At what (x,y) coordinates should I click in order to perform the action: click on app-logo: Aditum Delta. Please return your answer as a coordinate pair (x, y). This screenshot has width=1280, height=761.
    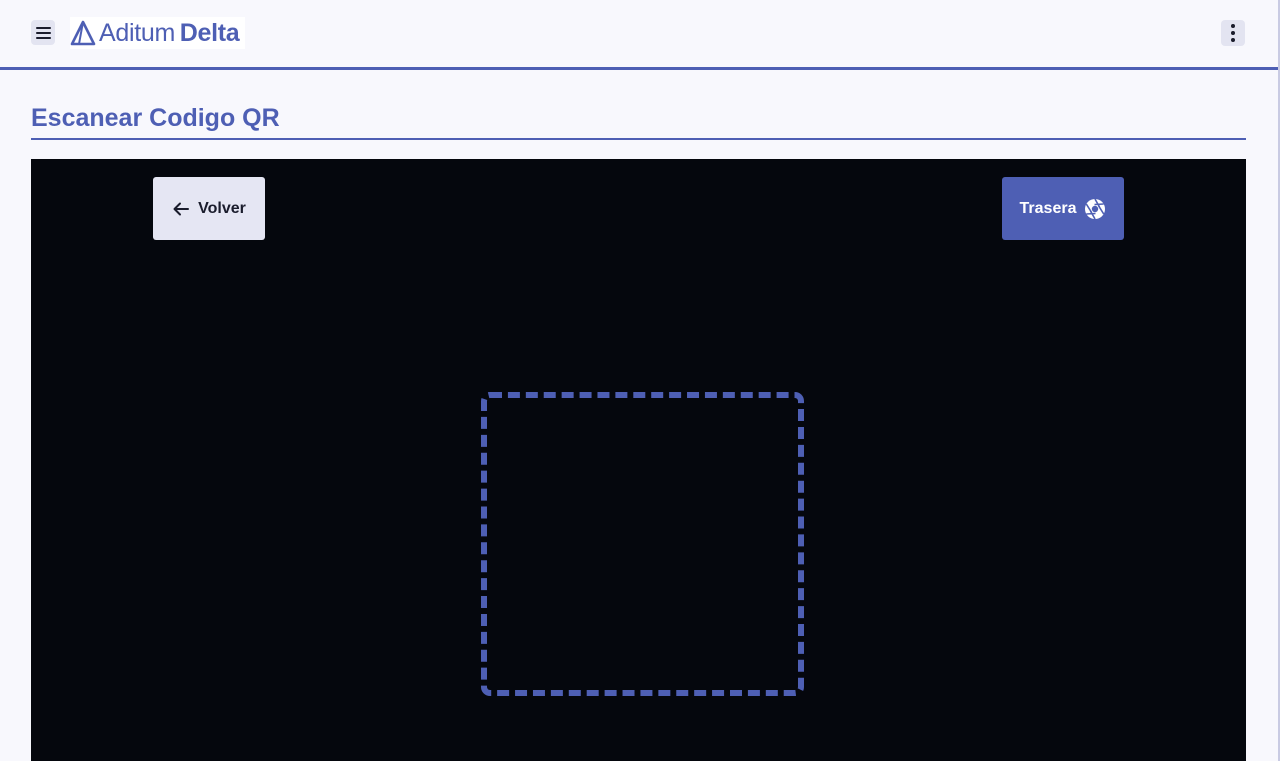
    Looking at the image, I should click on (158, 33).